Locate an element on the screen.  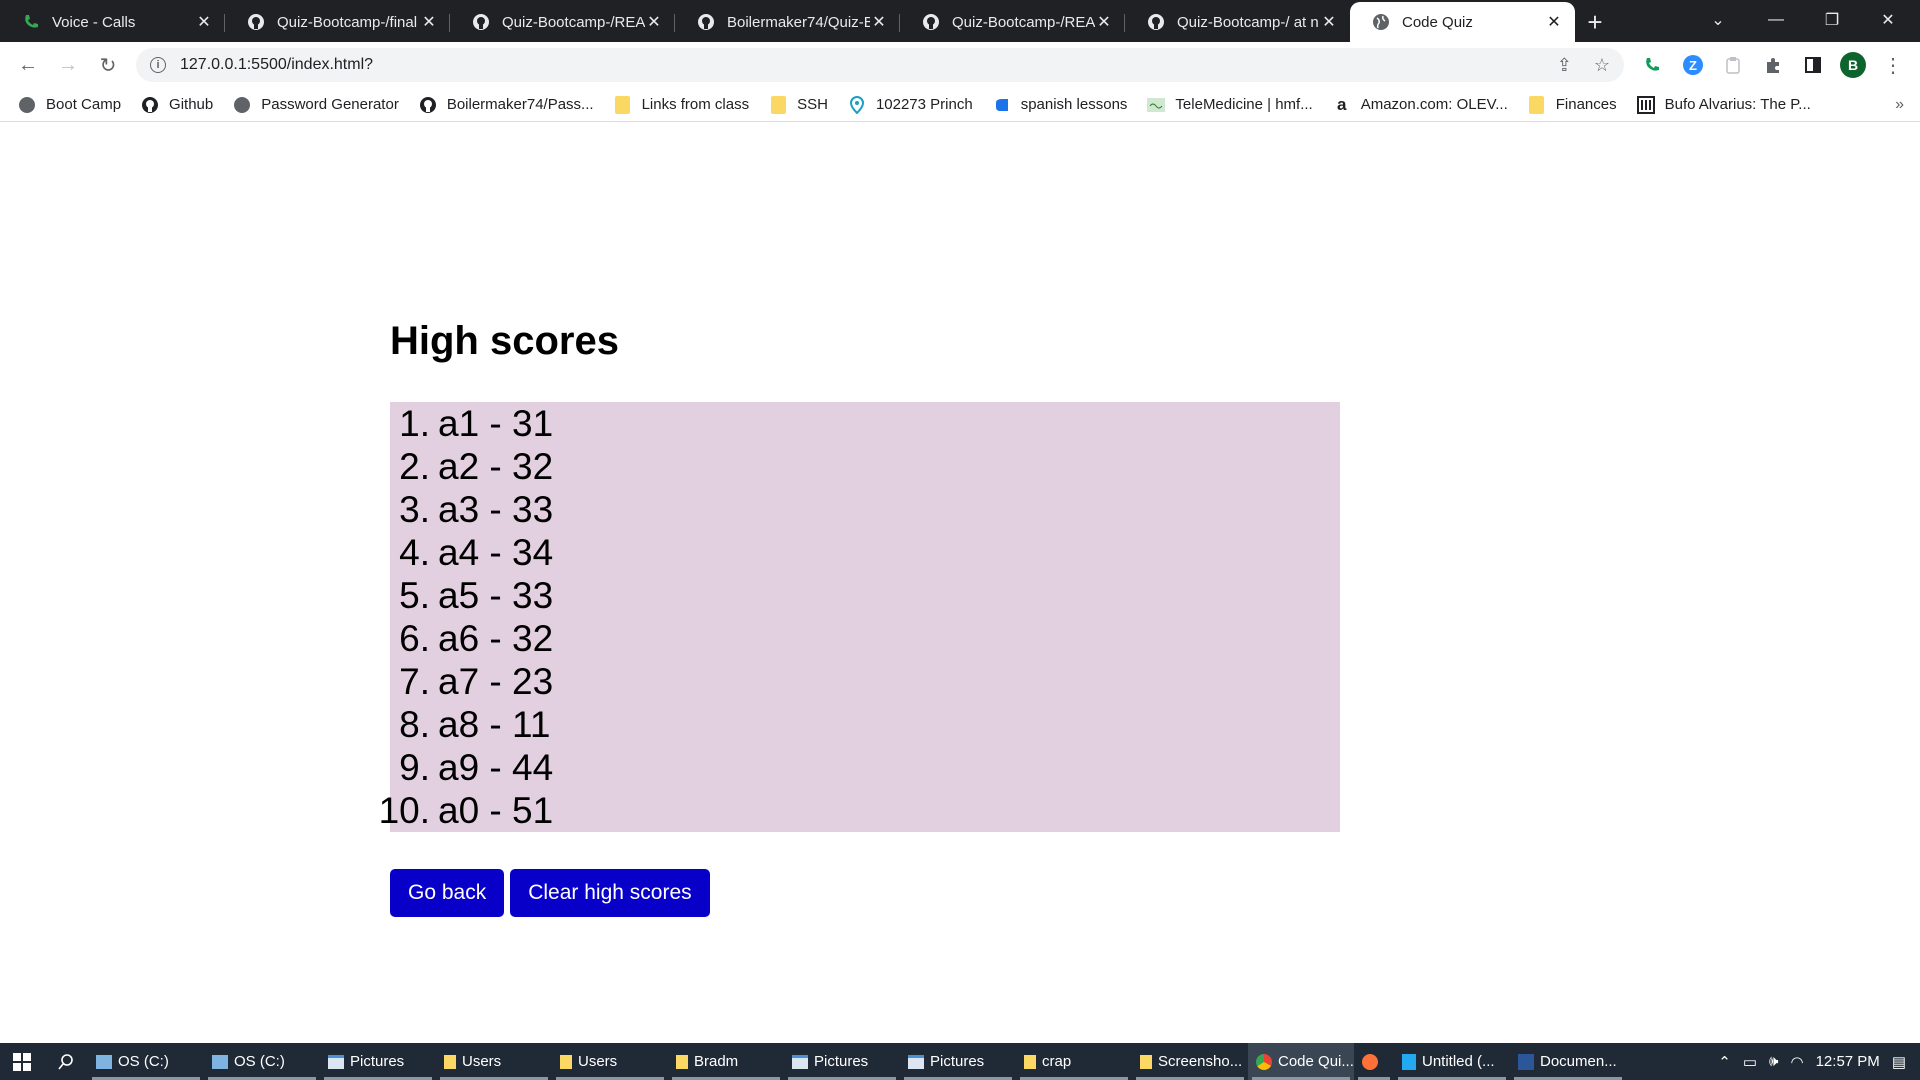
score-row: 2. a2 - 32 is located at coordinates (865, 466).